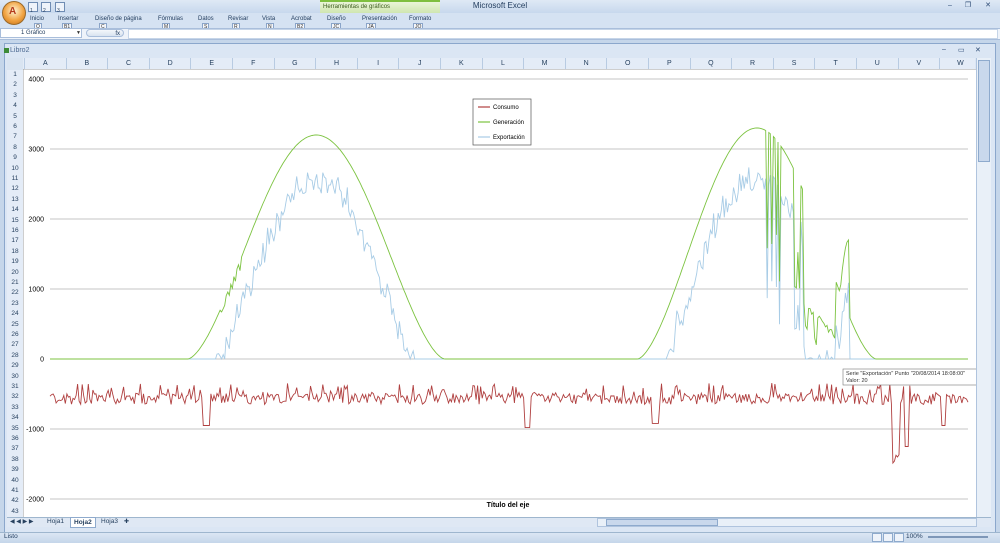  Describe the element at coordinates (15, 356) in the screenshot. I see `row-header-28: 28` at that location.